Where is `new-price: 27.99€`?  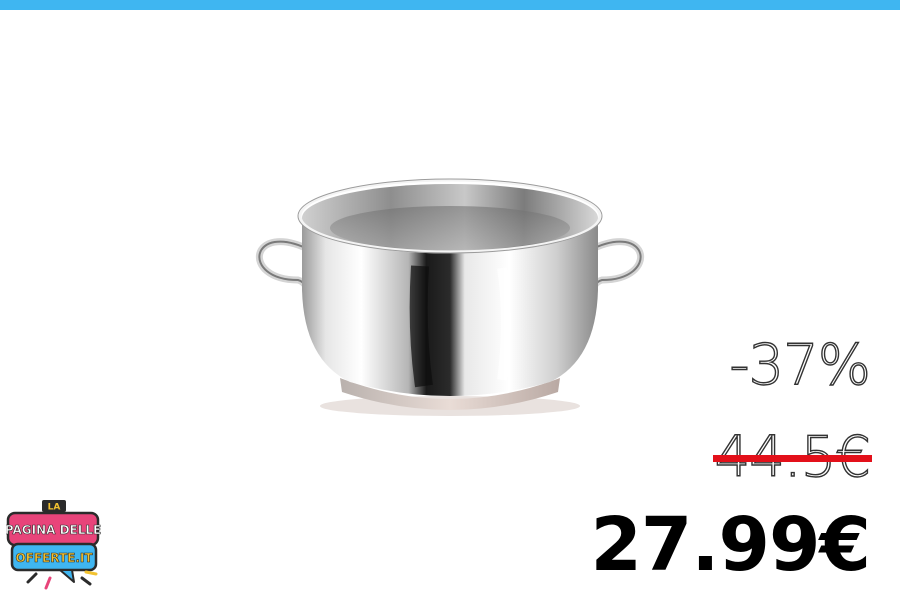
new-price: 27.99€ is located at coordinates (730, 545).